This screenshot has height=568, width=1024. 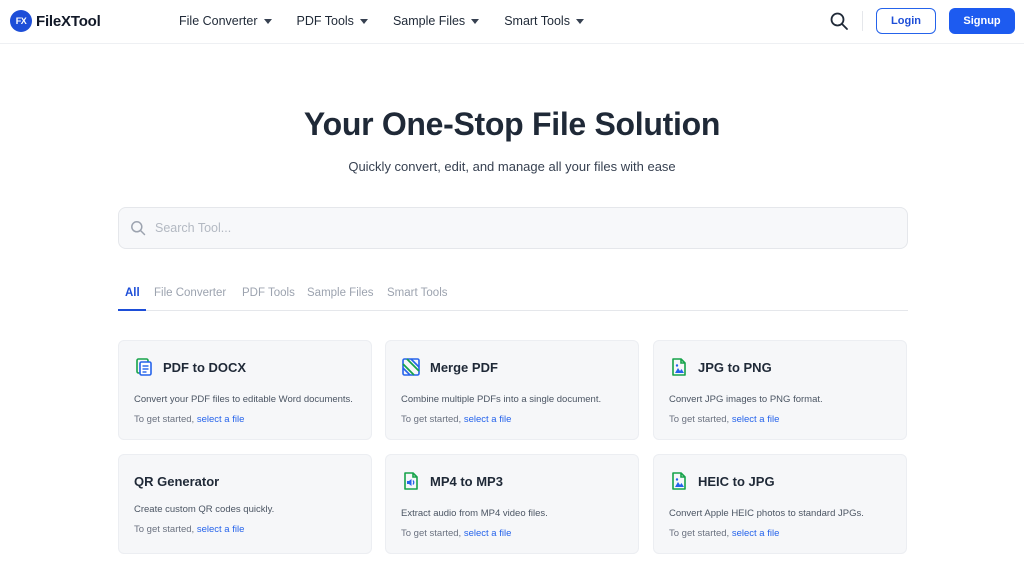 What do you see at coordinates (906, 21) in the screenshot?
I see `login-button: Login` at bounding box center [906, 21].